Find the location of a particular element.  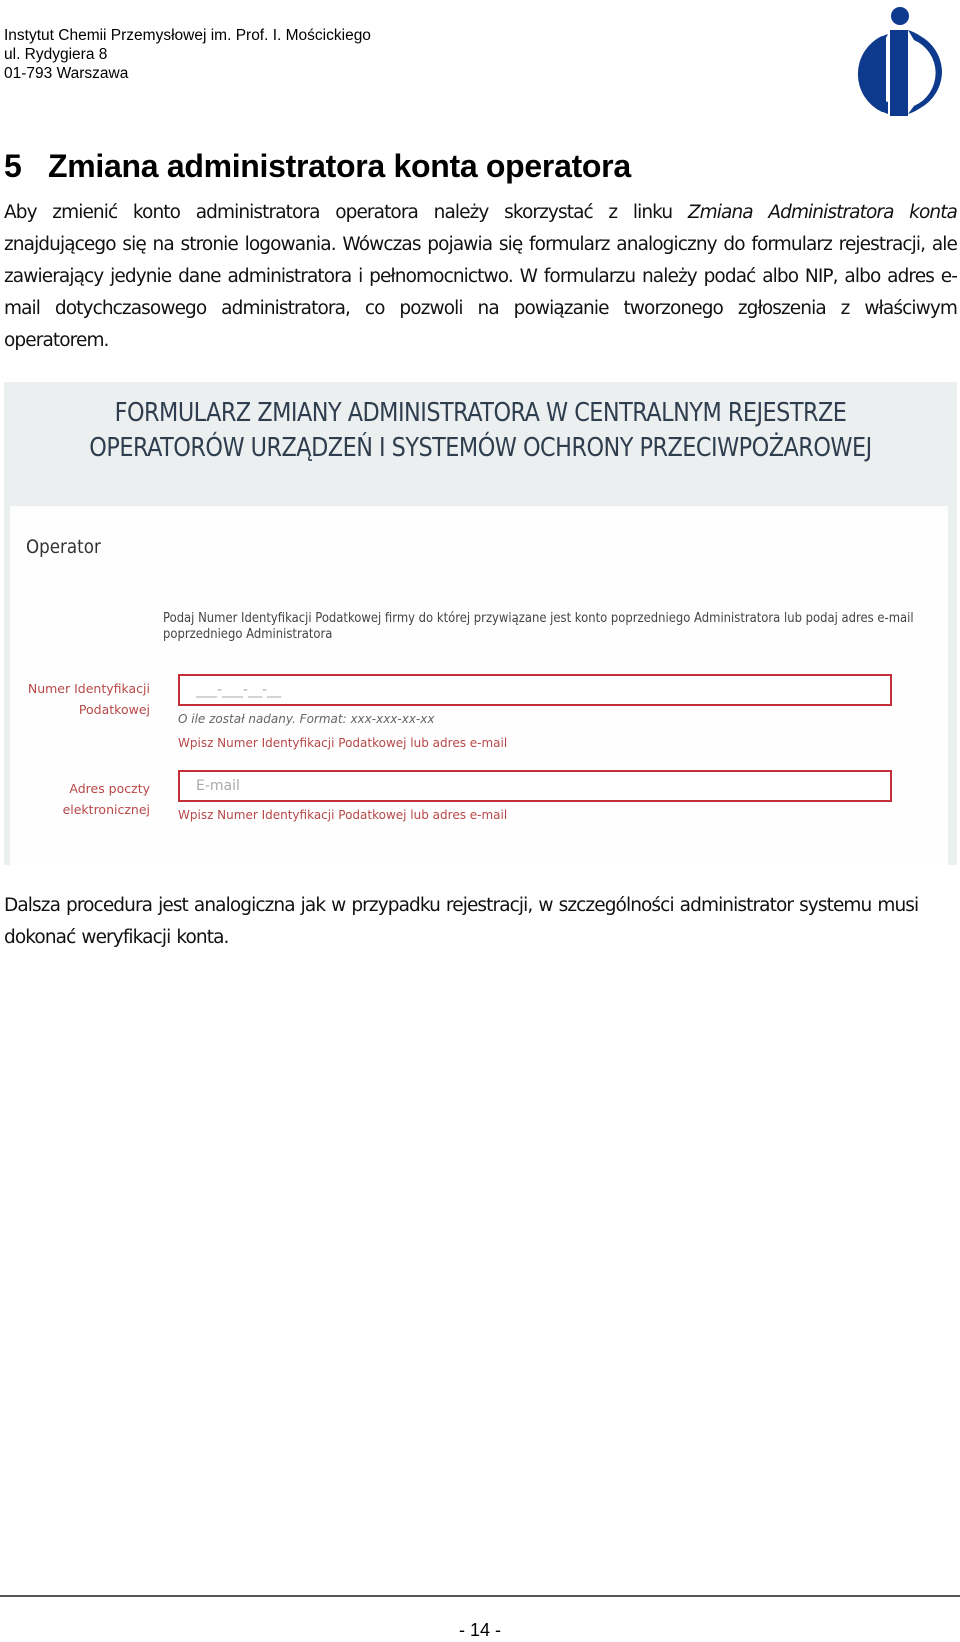

page-number: - 14 - is located at coordinates (479, 1630).